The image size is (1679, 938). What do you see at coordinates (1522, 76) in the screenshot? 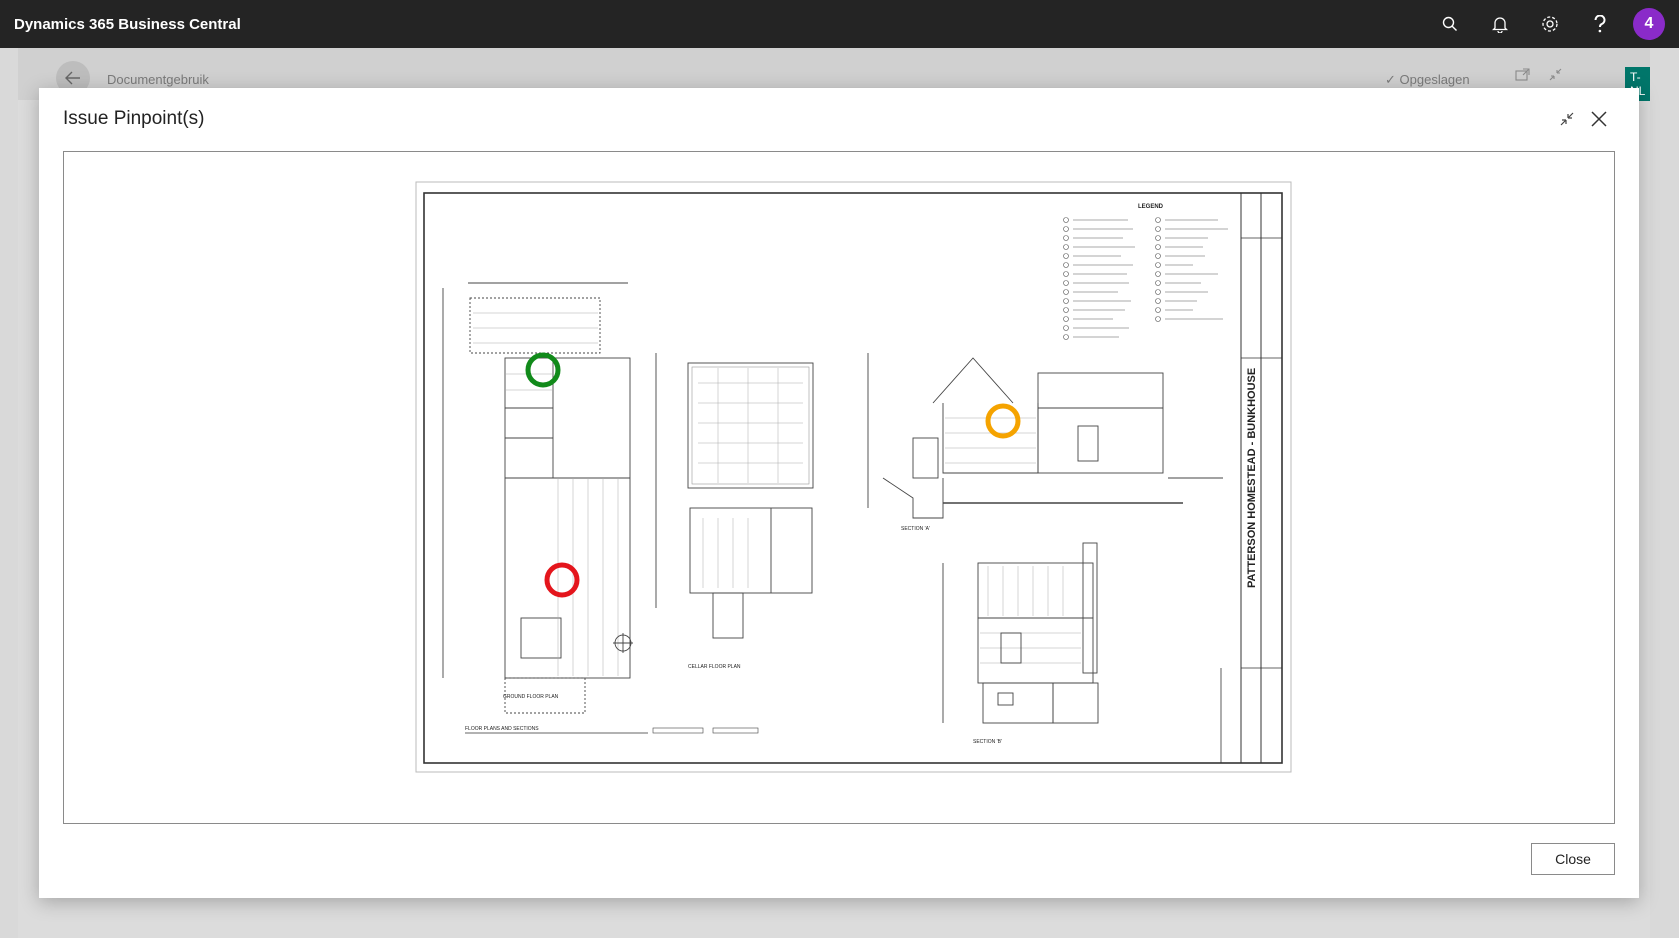
I see `open-new-window-icon` at bounding box center [1522, 76].